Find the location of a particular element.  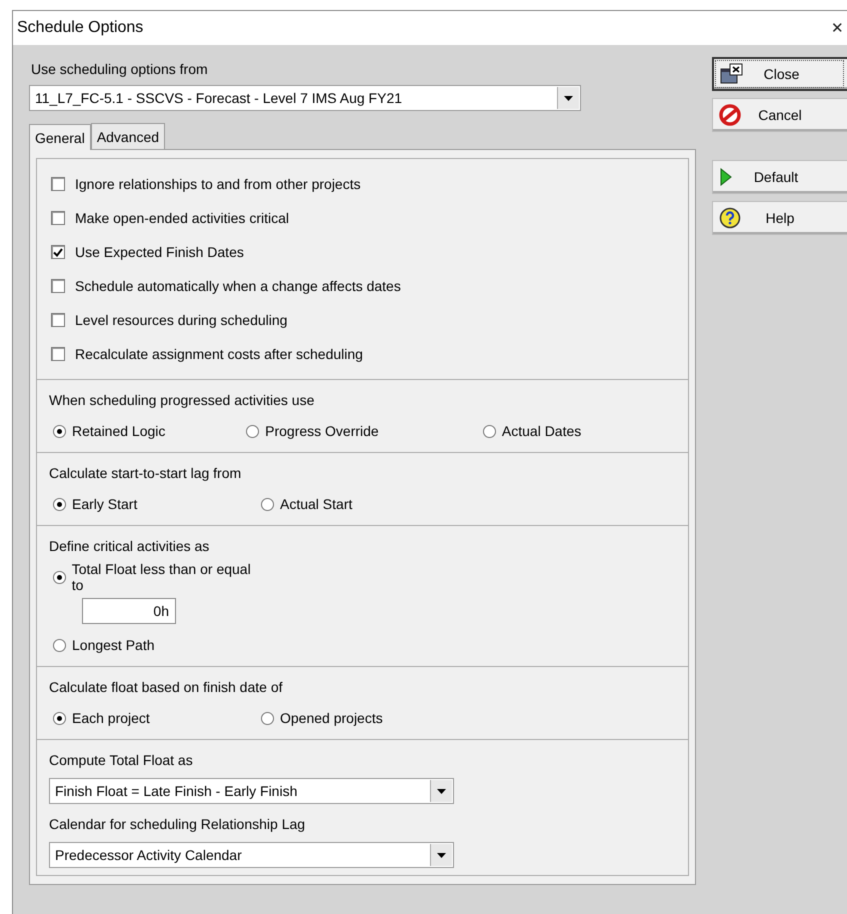

play-icon is located at coordinates (726, 177).